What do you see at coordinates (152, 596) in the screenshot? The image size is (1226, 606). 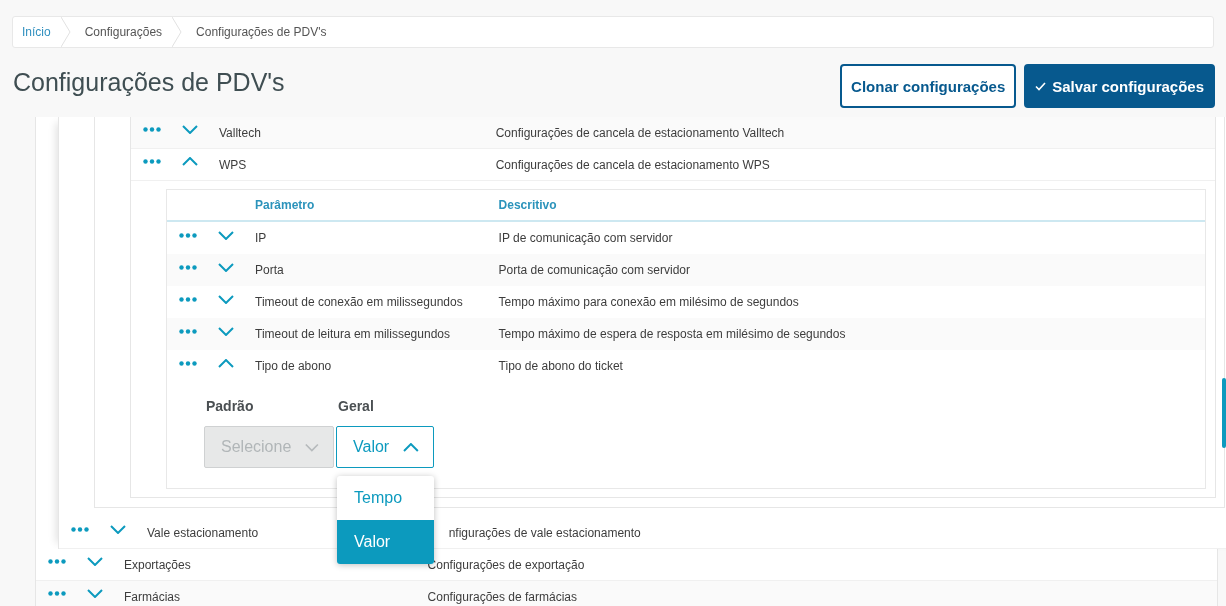 I see `item-name: Farmácias` at bounding box center [152, 596].